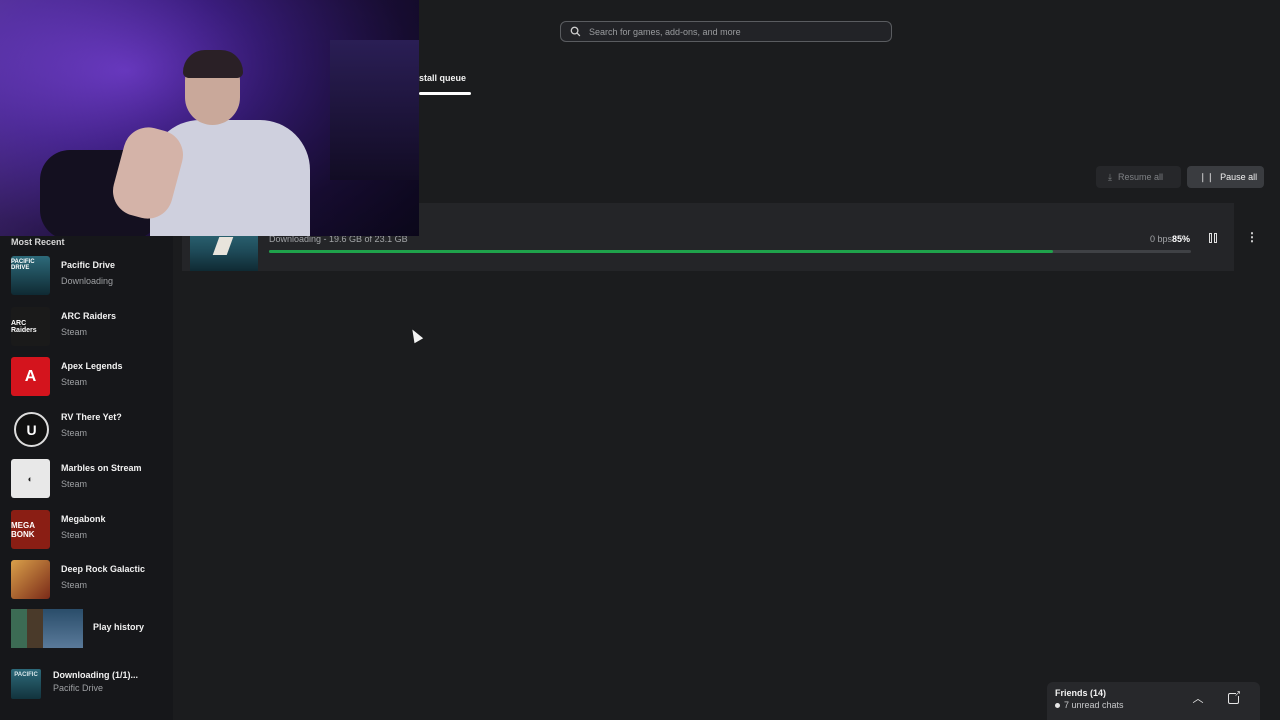 The image size is (1280, 720). What do you see at coordinates (30, 478) in the screenshot?
I see `marbles-logo: ◐` at bounding box center [30, 478].